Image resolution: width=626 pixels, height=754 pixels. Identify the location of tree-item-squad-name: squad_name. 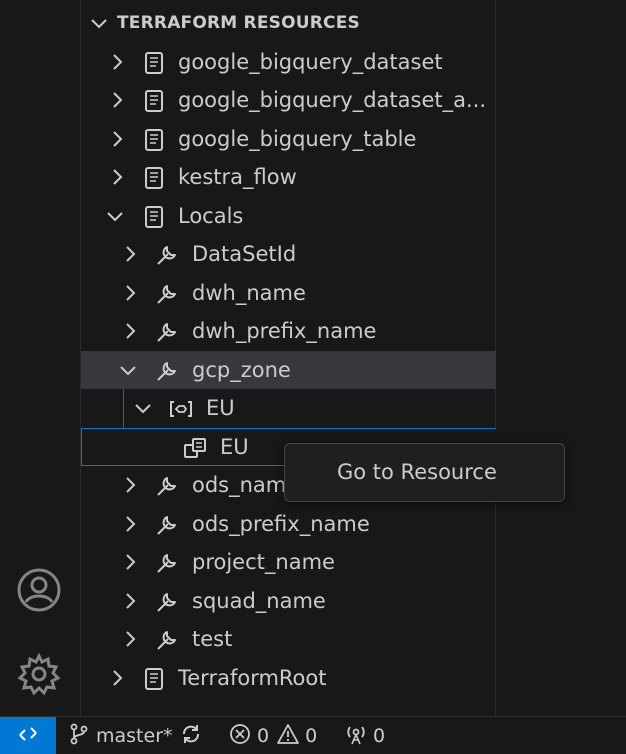
(289, 601).